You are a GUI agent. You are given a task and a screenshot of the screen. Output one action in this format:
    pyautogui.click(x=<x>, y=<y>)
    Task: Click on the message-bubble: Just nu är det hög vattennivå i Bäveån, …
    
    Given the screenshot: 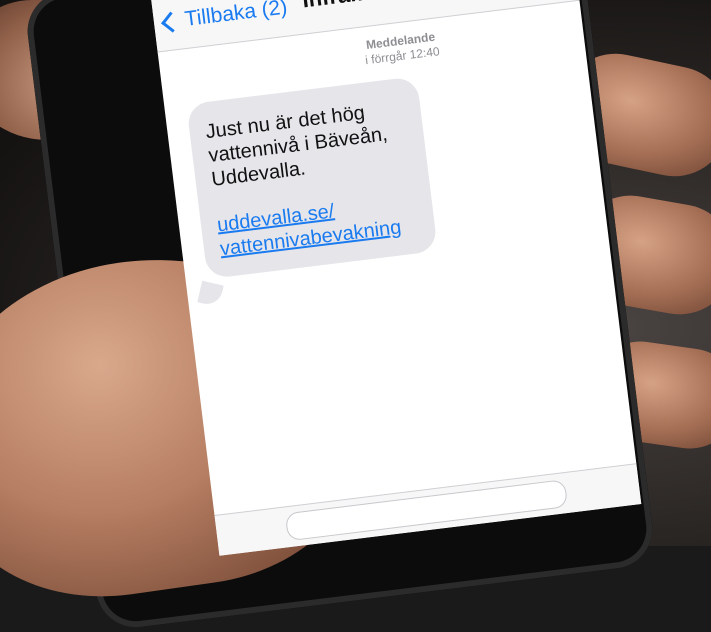 What is the action you would take?
    pyautogui.click(x=312, y=178)
    